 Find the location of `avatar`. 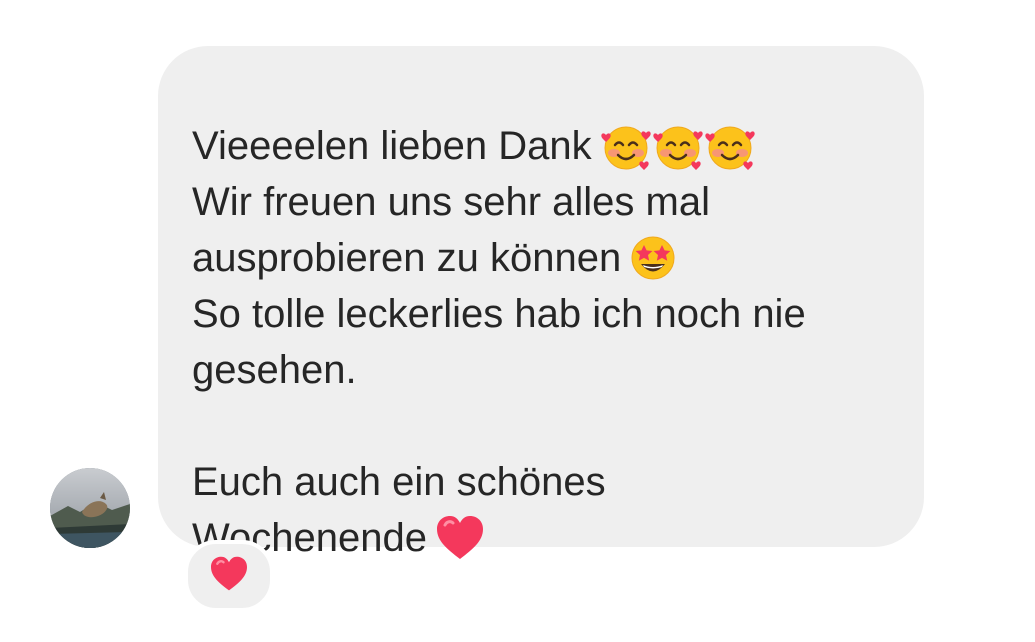

avatar is located at coordinates (90, 508).